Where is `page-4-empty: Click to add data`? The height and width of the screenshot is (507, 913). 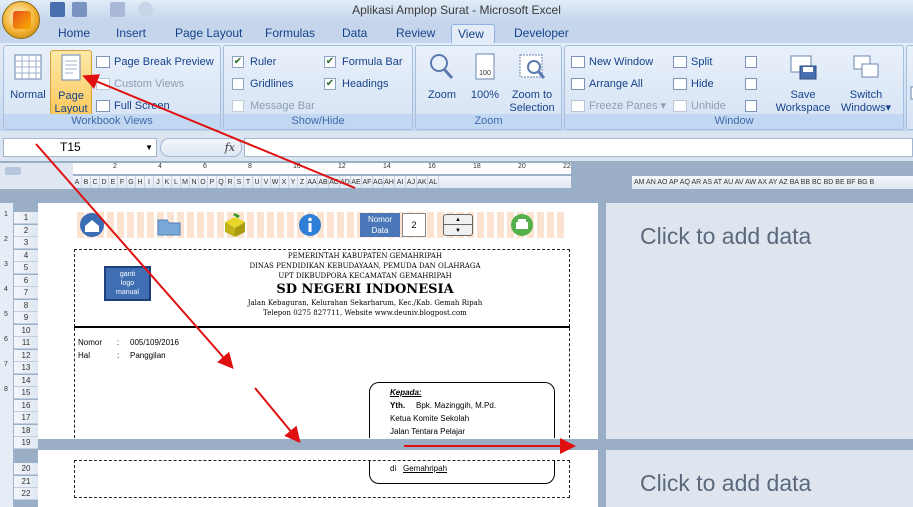 page-4-empty: Click to add data is located at coordinates (759, 478).